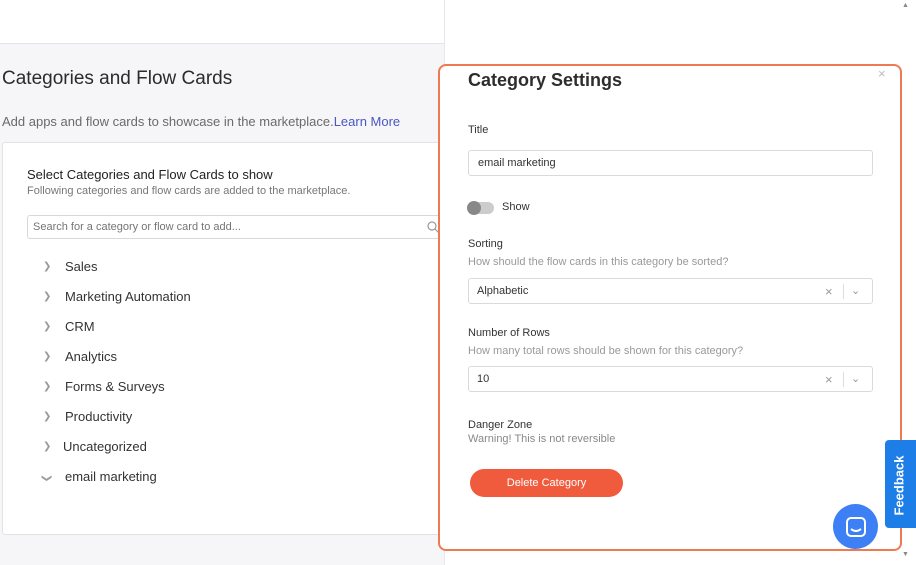 The height and width of the screenshot is (565, 916). I want to click on category-item: ❯ Productivity, so click(117, 416).